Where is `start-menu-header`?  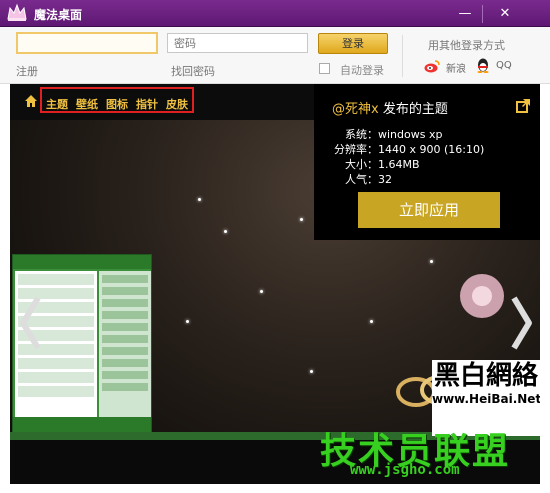
start-menu-header is located at coordinates (82, 262).